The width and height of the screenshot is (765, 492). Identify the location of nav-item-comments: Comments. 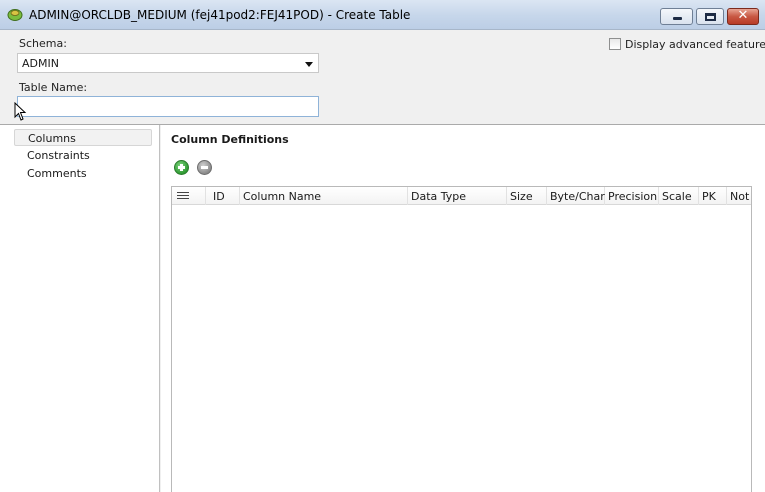
(83, 173).